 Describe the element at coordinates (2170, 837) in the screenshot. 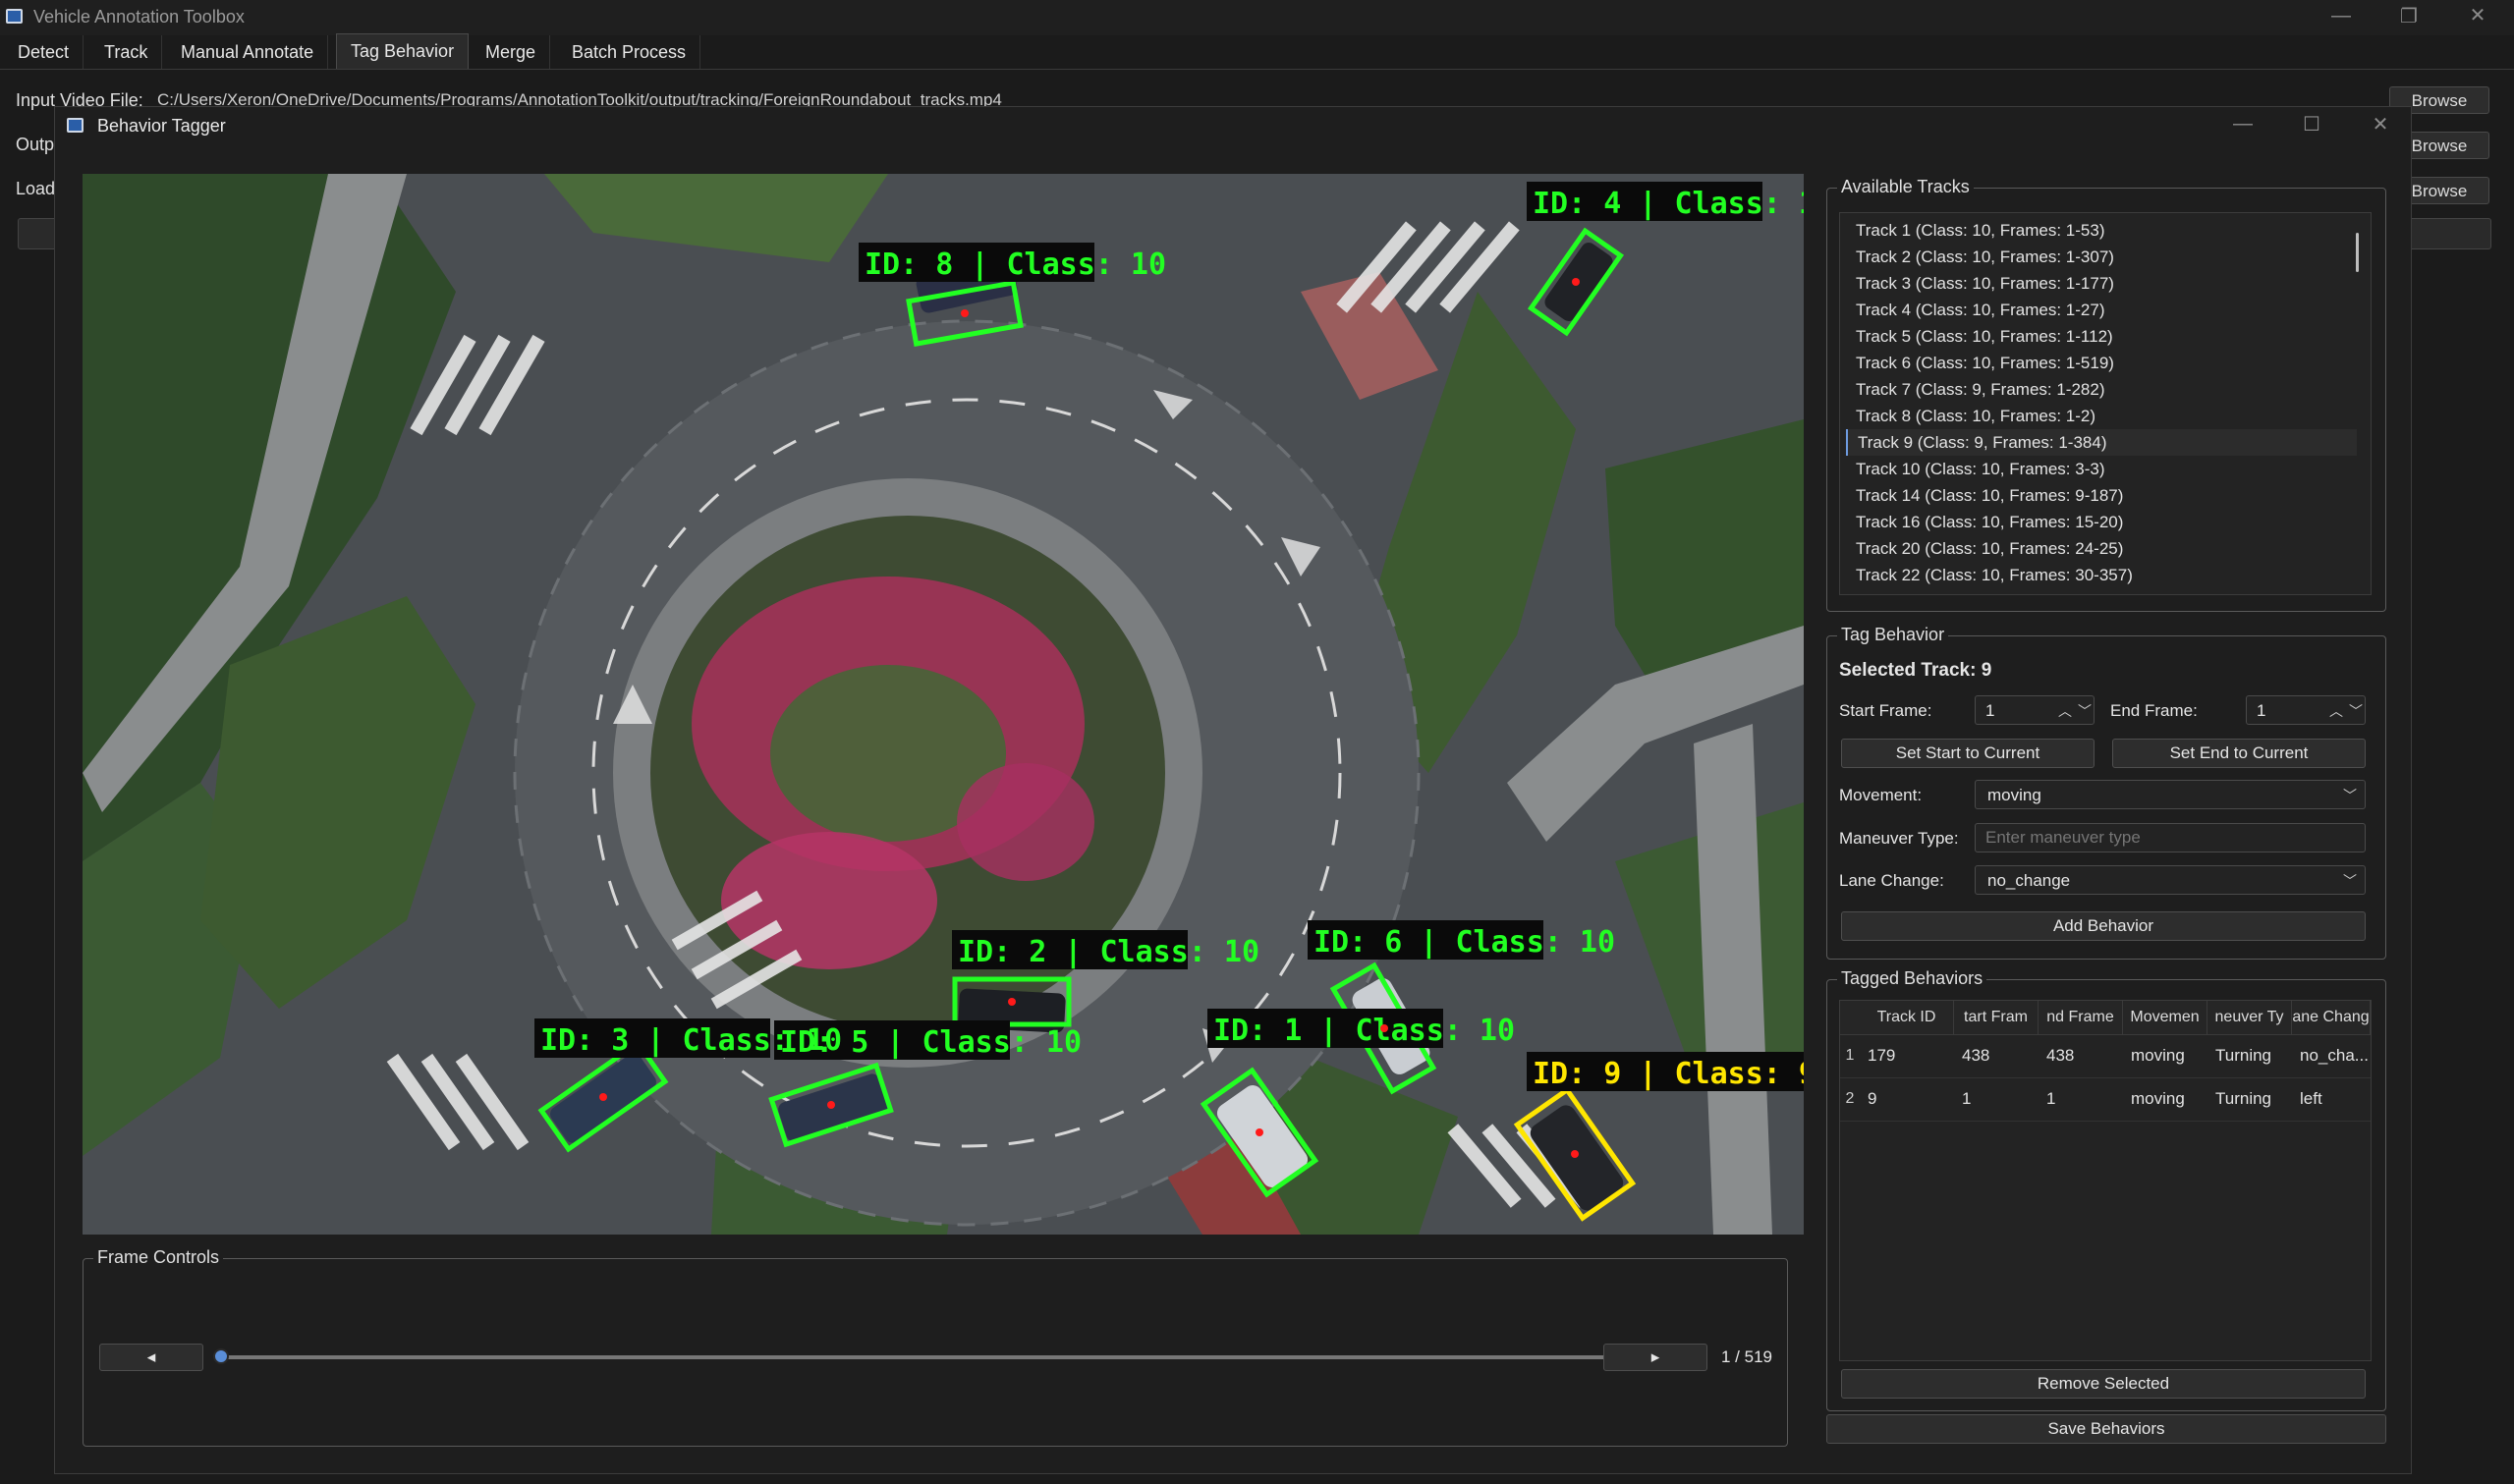

I see `maneuver-type-input` at that location.